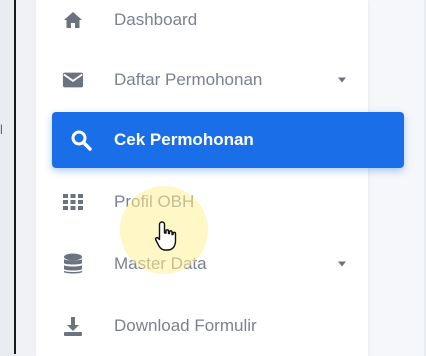 This screenshot has width=426, height=356. What do you see at coordinates (1, 129) in the screenshot?
I see `edge-mark: |` at bounding box center [1, 129].